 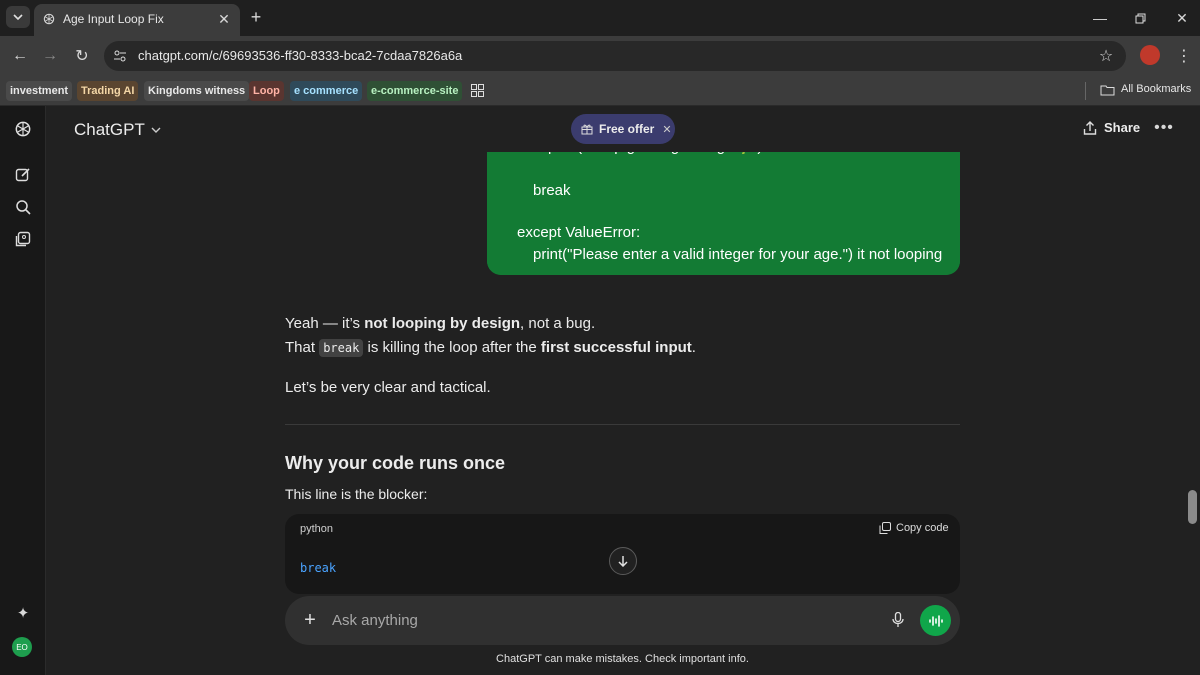 What do you see at coordinates (39, 91) in the screenshot?
I see `bookmark-investment: investment` at bounding box center [39, 91].